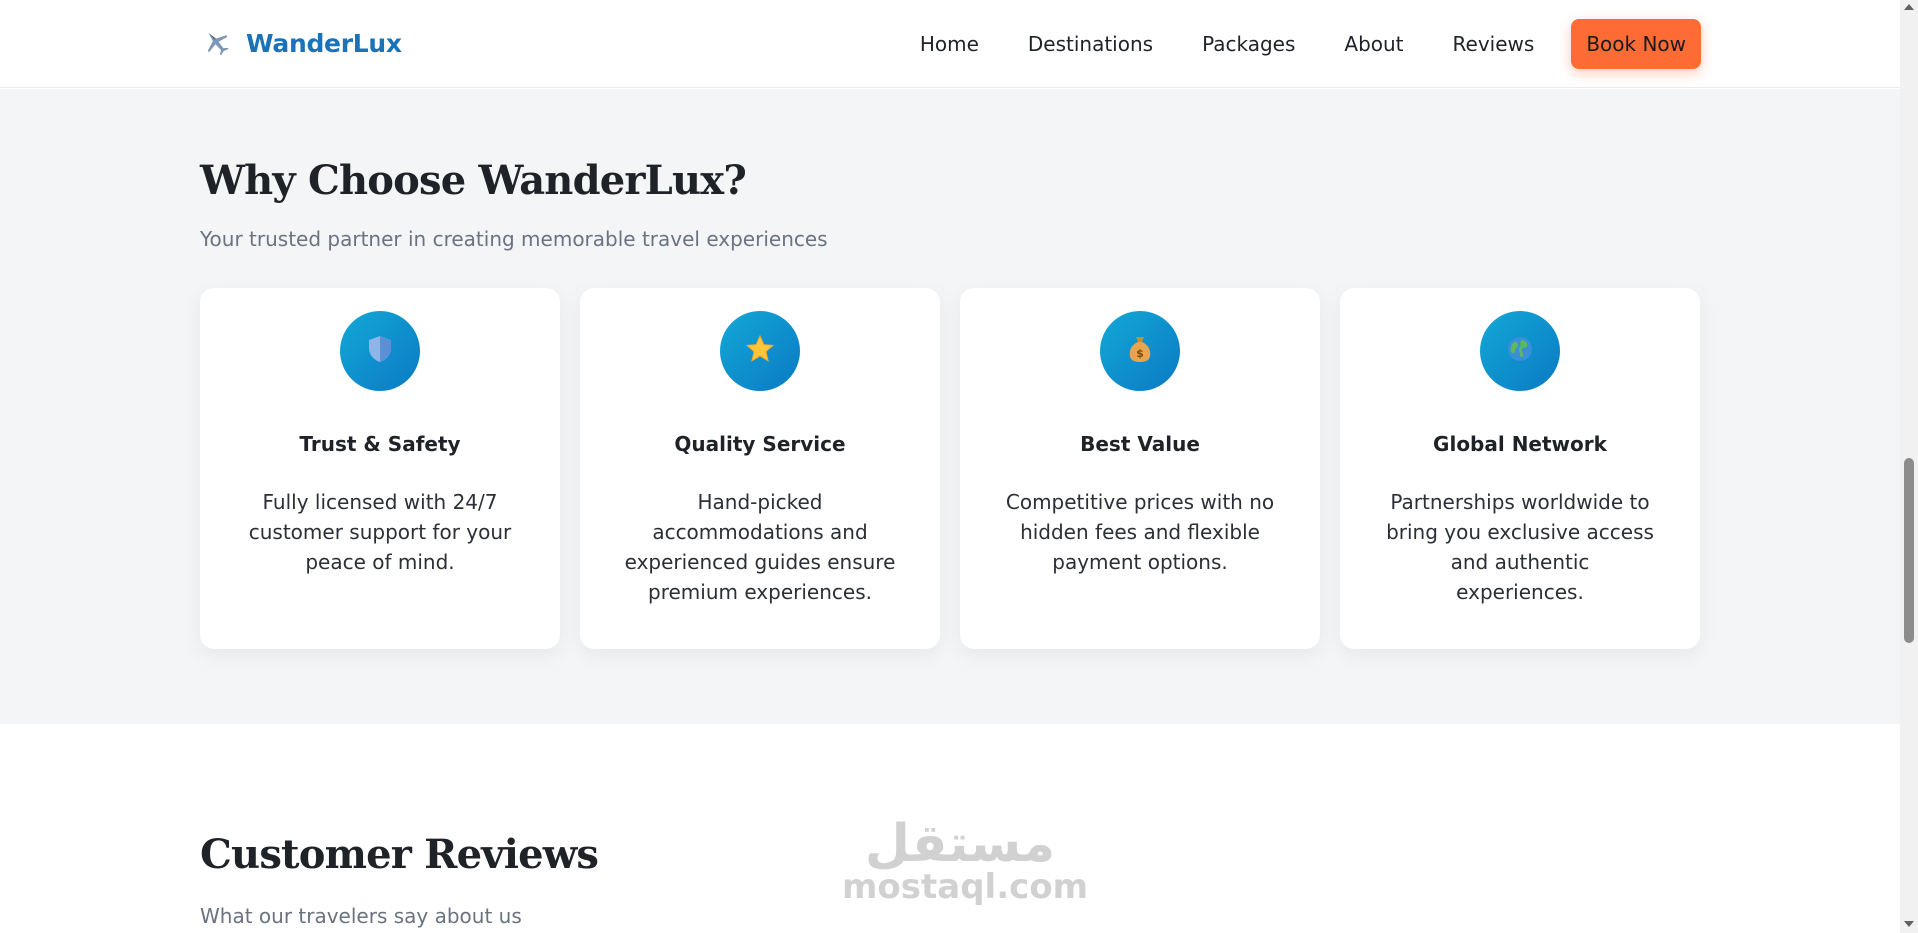 This screenshot has width=1918, height=933. Describe the element at coordinates (324, 43) in the screenshot. I see `brand-name: WanderLux` at that location.